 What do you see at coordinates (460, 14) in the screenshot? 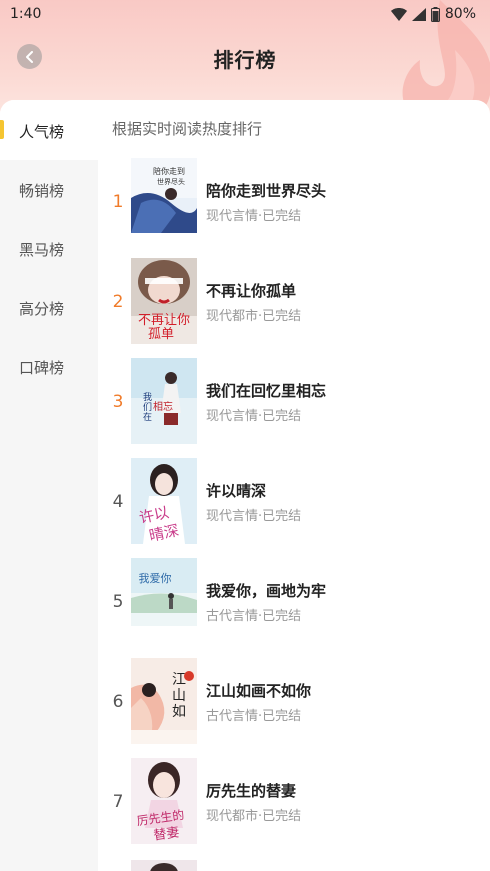
I see `battery-level: 80%` at bounding box center [460, 14].